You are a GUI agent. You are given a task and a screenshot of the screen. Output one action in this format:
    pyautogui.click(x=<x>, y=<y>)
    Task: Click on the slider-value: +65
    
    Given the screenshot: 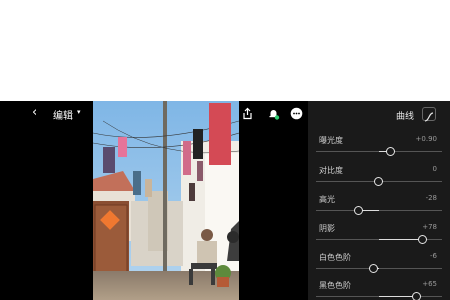 What is the action you would take?
    pyautogui.click(x=429, y=284)
    